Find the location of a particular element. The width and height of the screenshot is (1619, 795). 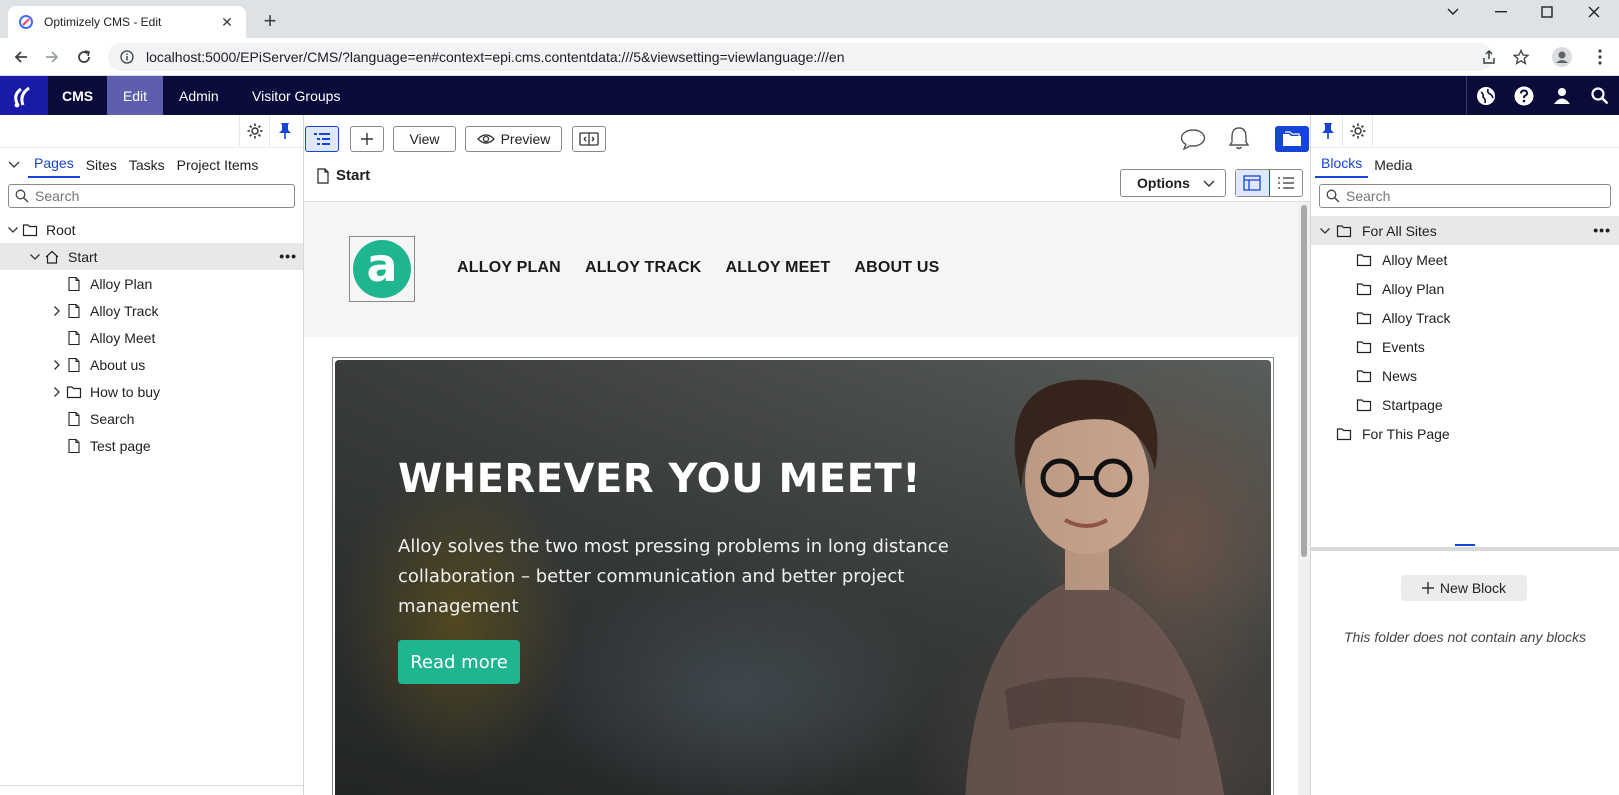

new-block-button: New Block is located at coordinates (1464, 588).